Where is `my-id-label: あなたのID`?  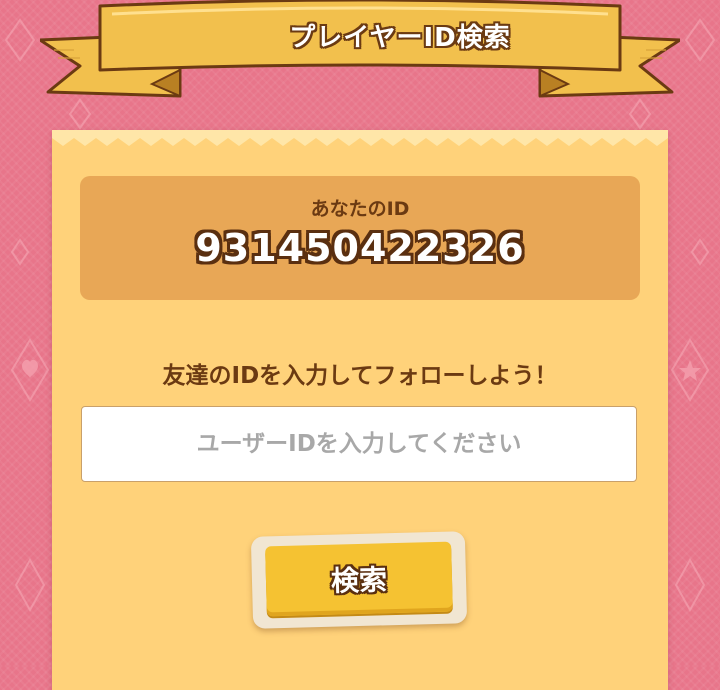
my-id-label: あなたのID is located at coordinates (360, 209).